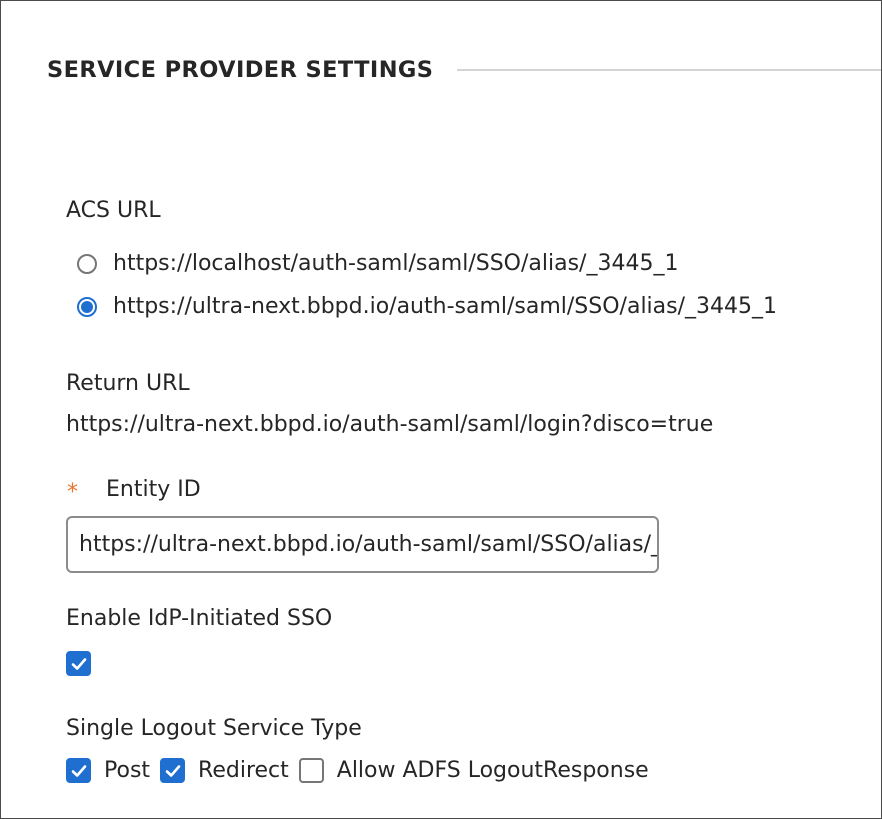 This screenshot has height=819, width=882. Describe the element at coordinates (243, 770) in the screenshot. I see `slo-redirect-label: Redirect` at that location.